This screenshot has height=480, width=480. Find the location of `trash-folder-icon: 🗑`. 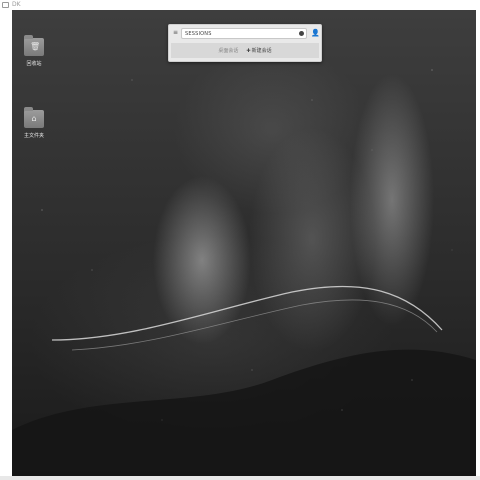

trash-folder-icon: 🗑 is located at coordinates (34, 45).